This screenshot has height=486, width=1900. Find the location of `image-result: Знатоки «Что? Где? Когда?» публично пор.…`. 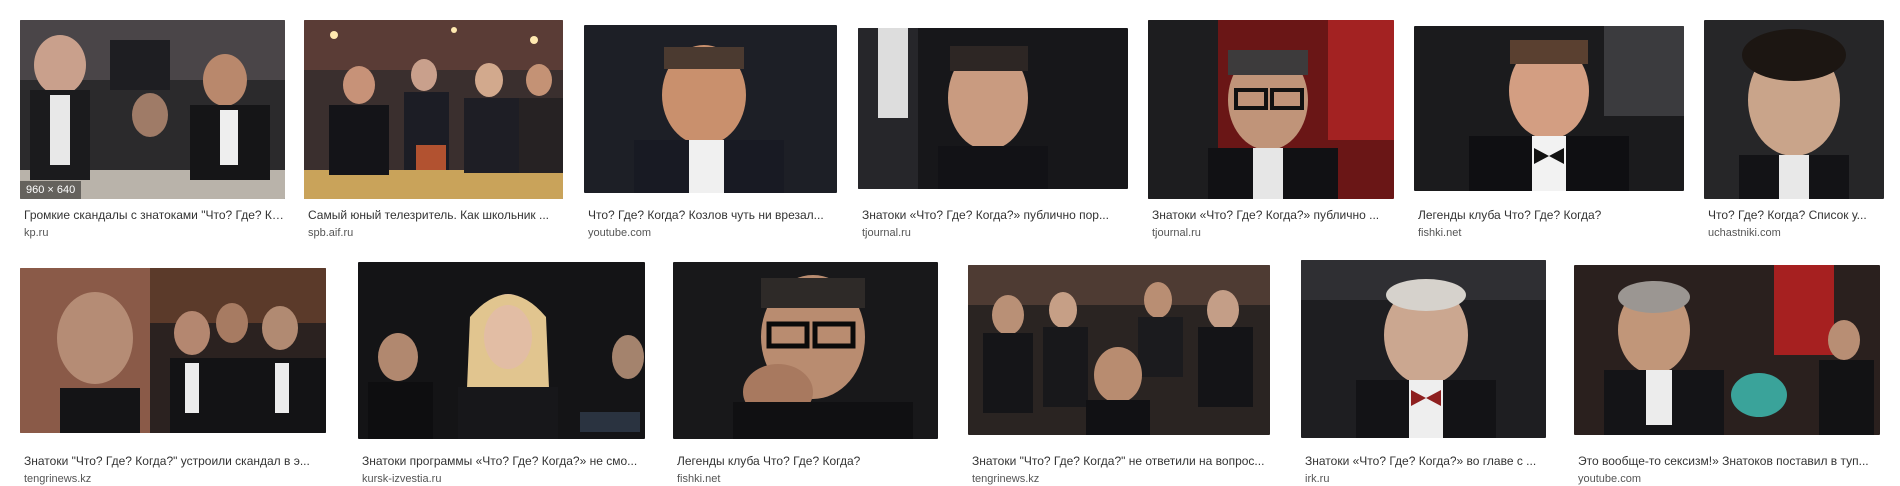

image-result: Знатоки «Что? Где? Когда?» публично пор.… is located at coordinates (993, 139).